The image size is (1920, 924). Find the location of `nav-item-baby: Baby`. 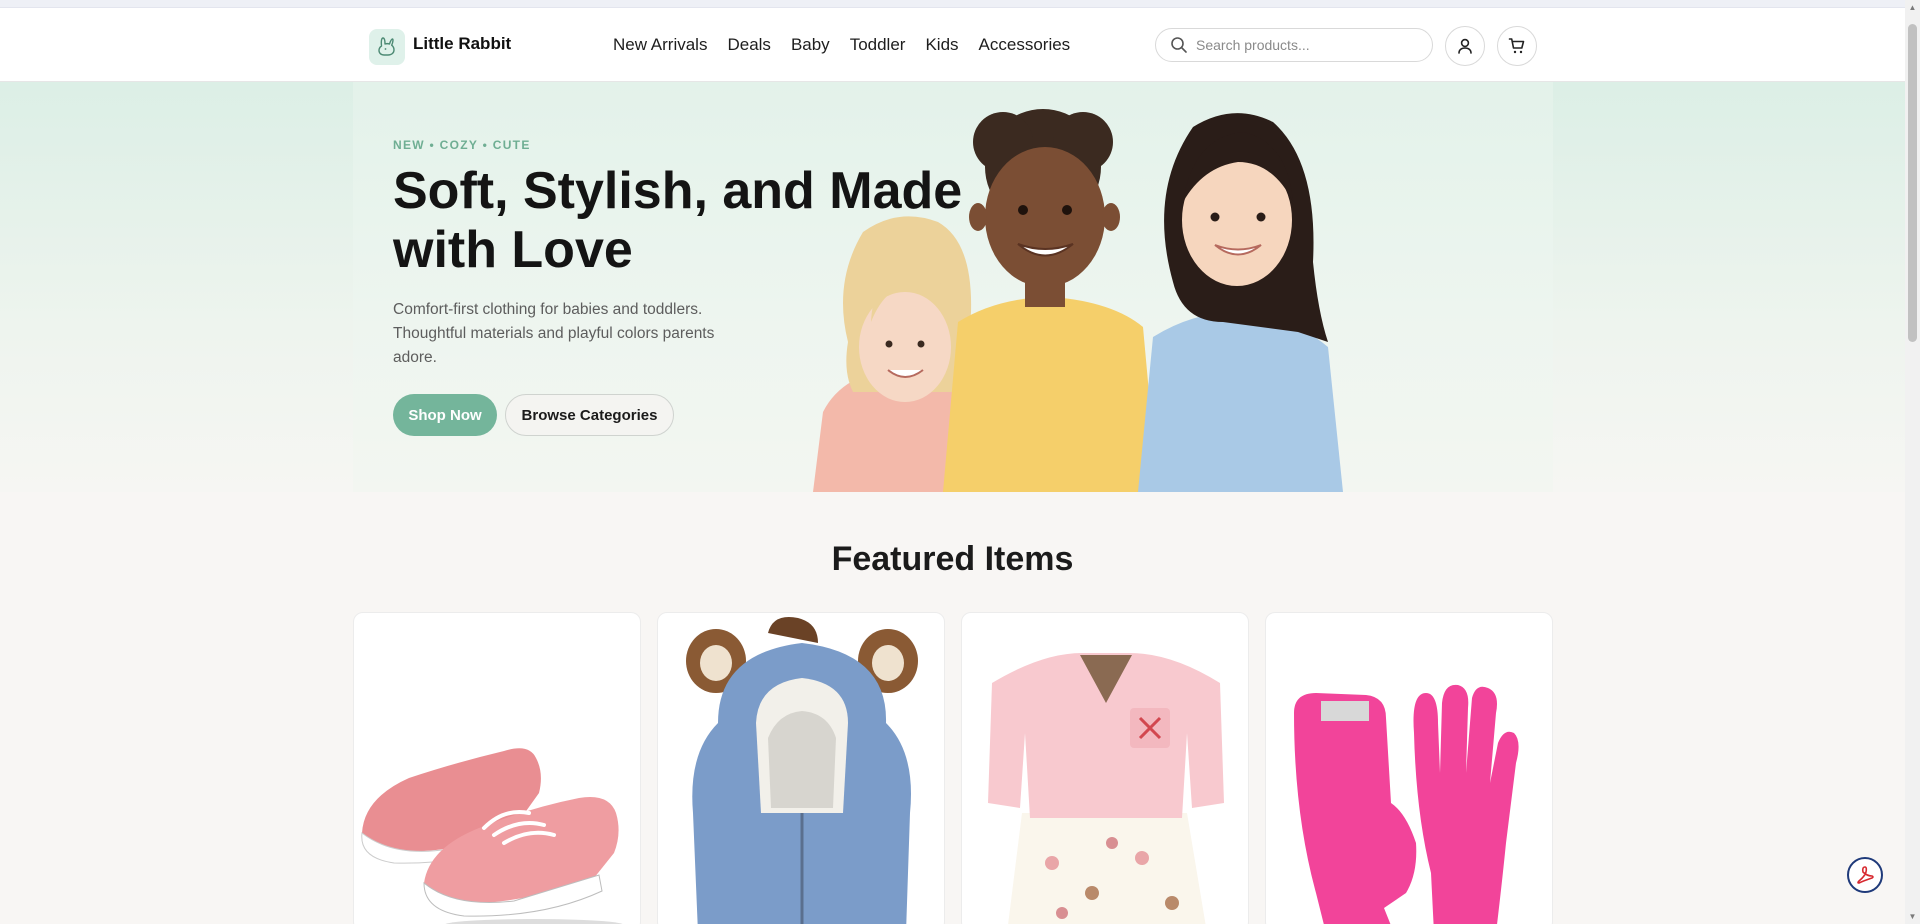

nav-item-baby: Baby is located at coordinates (810, 45).